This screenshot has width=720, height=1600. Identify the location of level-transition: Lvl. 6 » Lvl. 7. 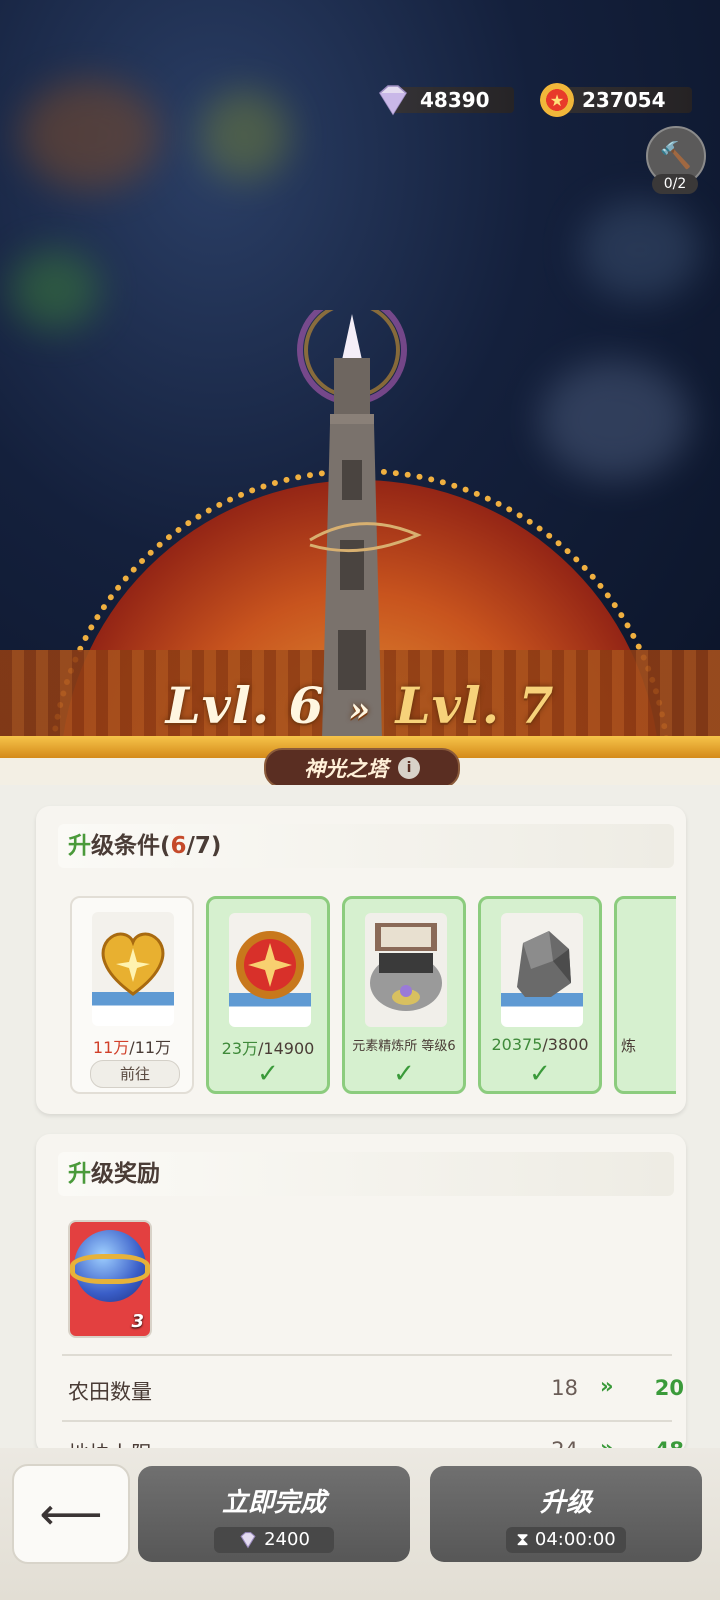
(360, 705).